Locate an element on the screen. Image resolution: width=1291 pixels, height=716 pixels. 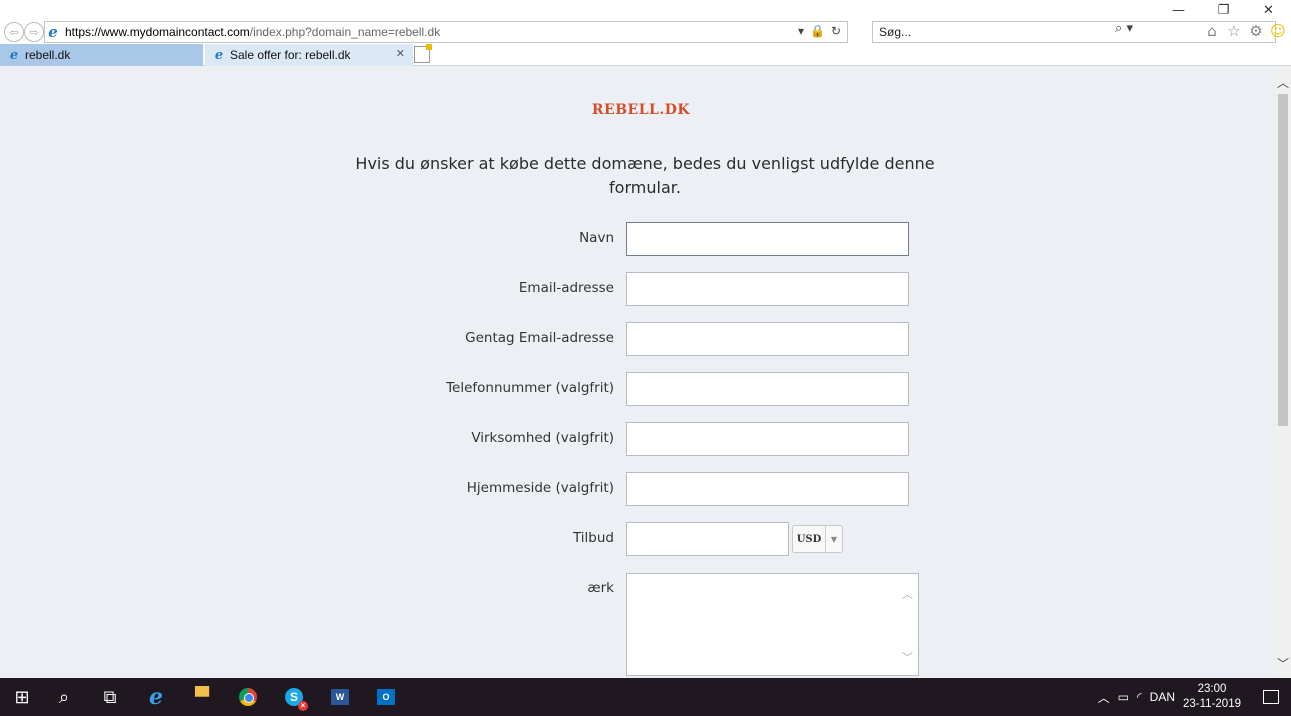
scroll-thumb is located at coordinates (1283, 260).